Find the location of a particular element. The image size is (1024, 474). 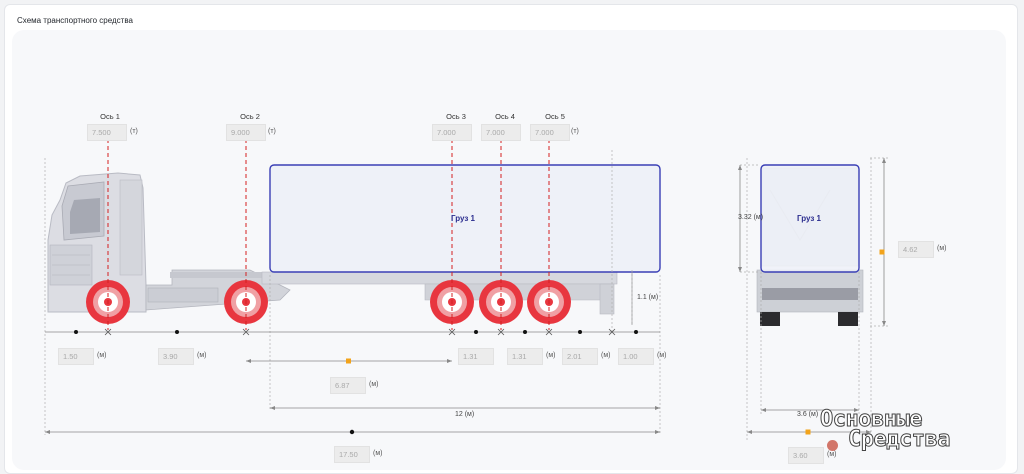

dim-5-unit: (м) is located at coordinates (606, 355).